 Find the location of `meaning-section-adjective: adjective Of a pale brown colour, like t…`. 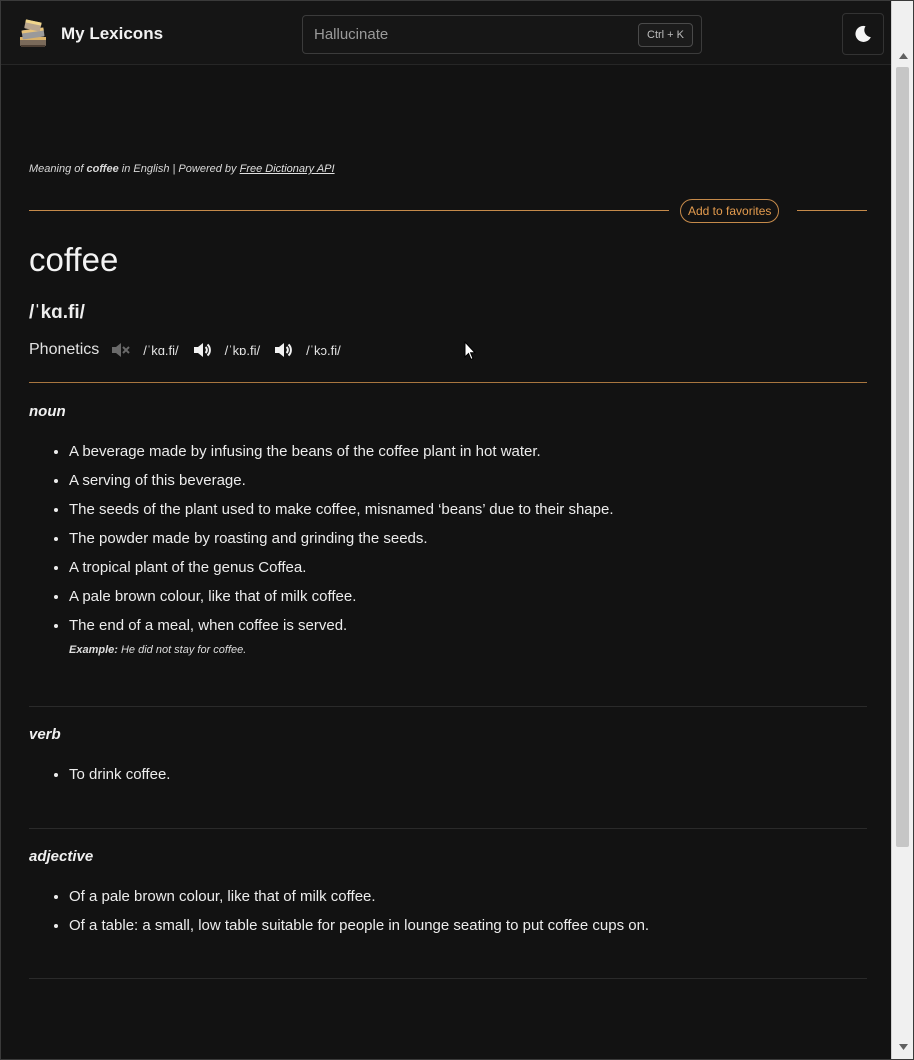

meaning-section-adjective: adjective Of a pale brown colour, like t… is located at coordinates (448, 896).